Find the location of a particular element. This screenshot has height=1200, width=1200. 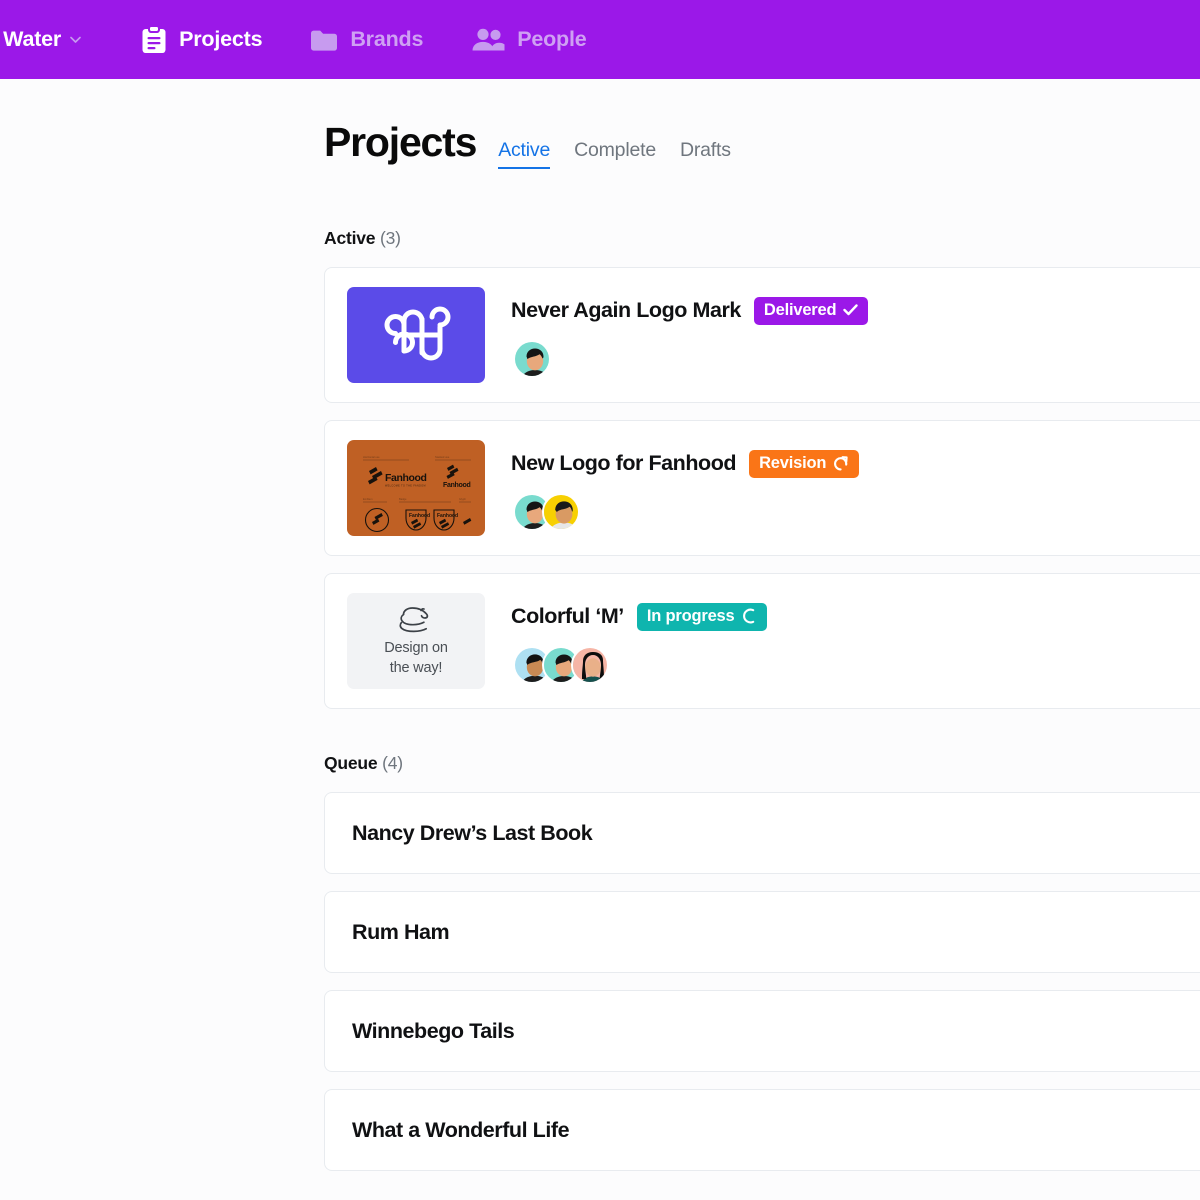

svg-text: Emblem is located at coordinates (368, 499).